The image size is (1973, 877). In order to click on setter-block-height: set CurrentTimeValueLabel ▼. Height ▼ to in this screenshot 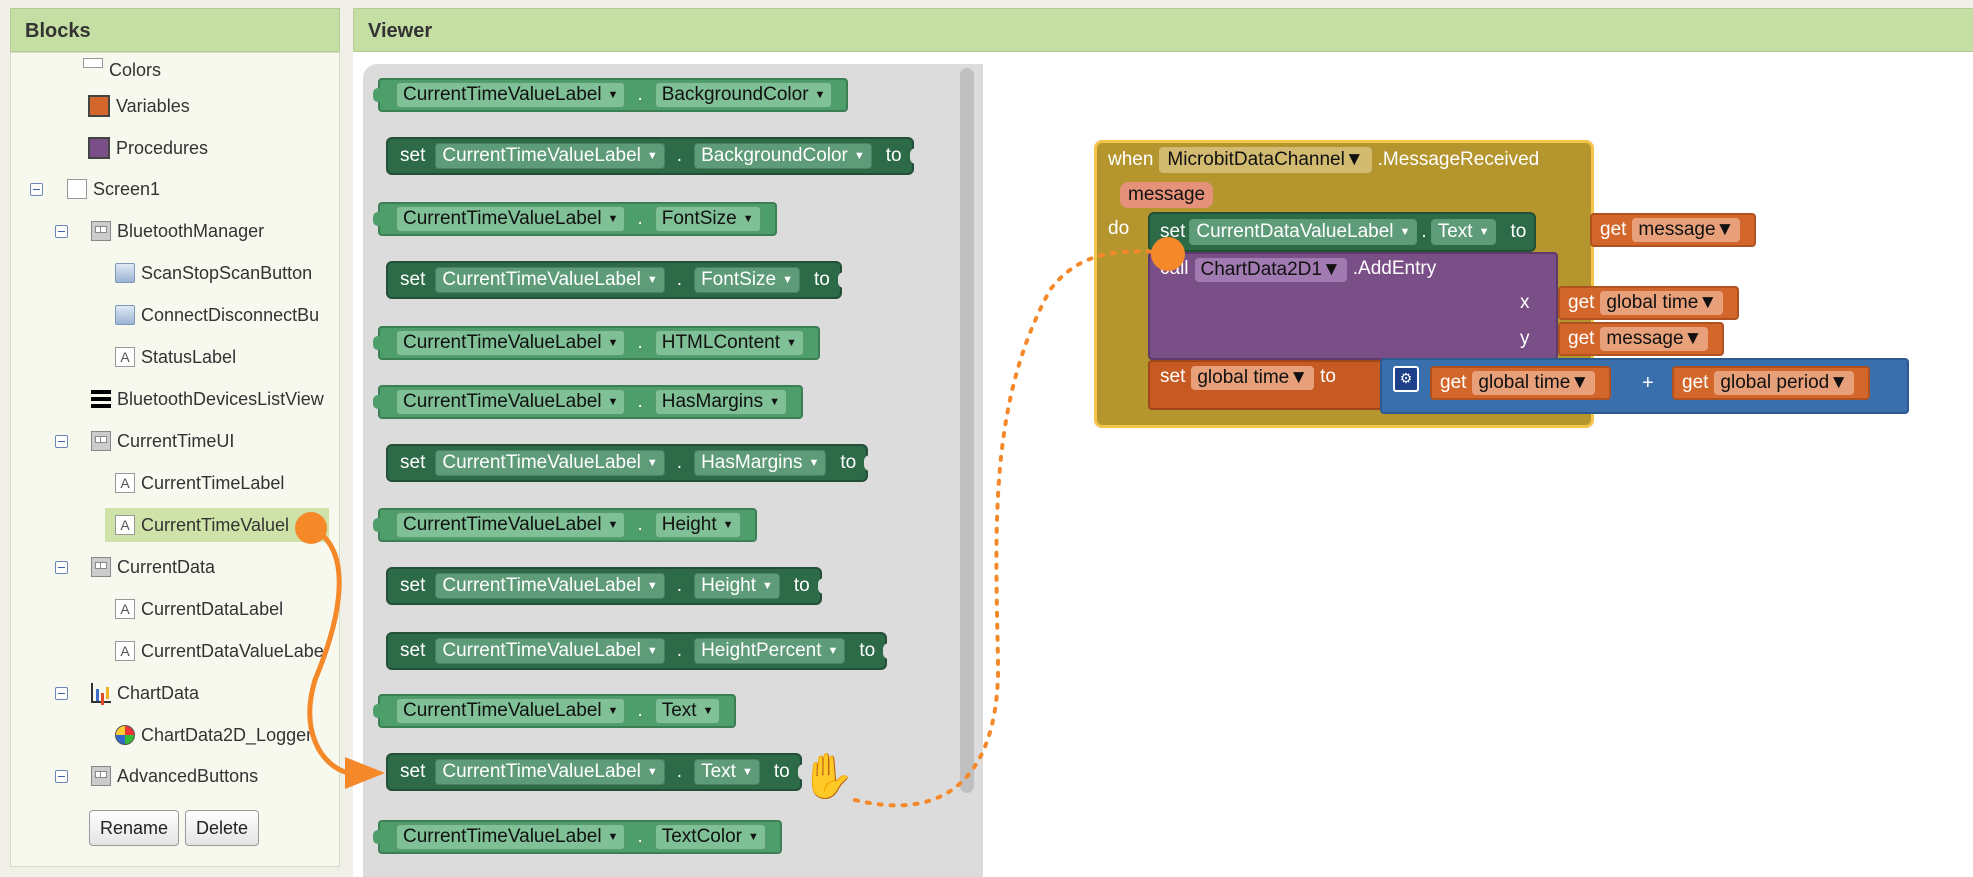, I will do `click(606, 586)`.